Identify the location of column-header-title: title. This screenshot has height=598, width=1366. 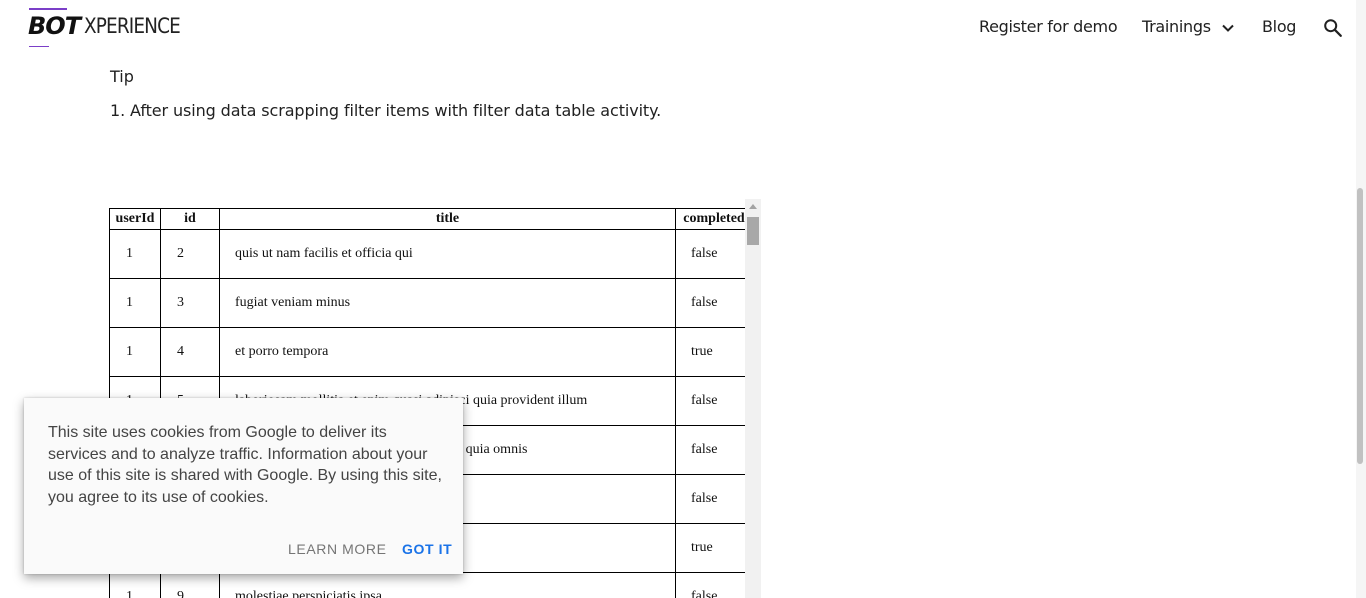
(447, 219).